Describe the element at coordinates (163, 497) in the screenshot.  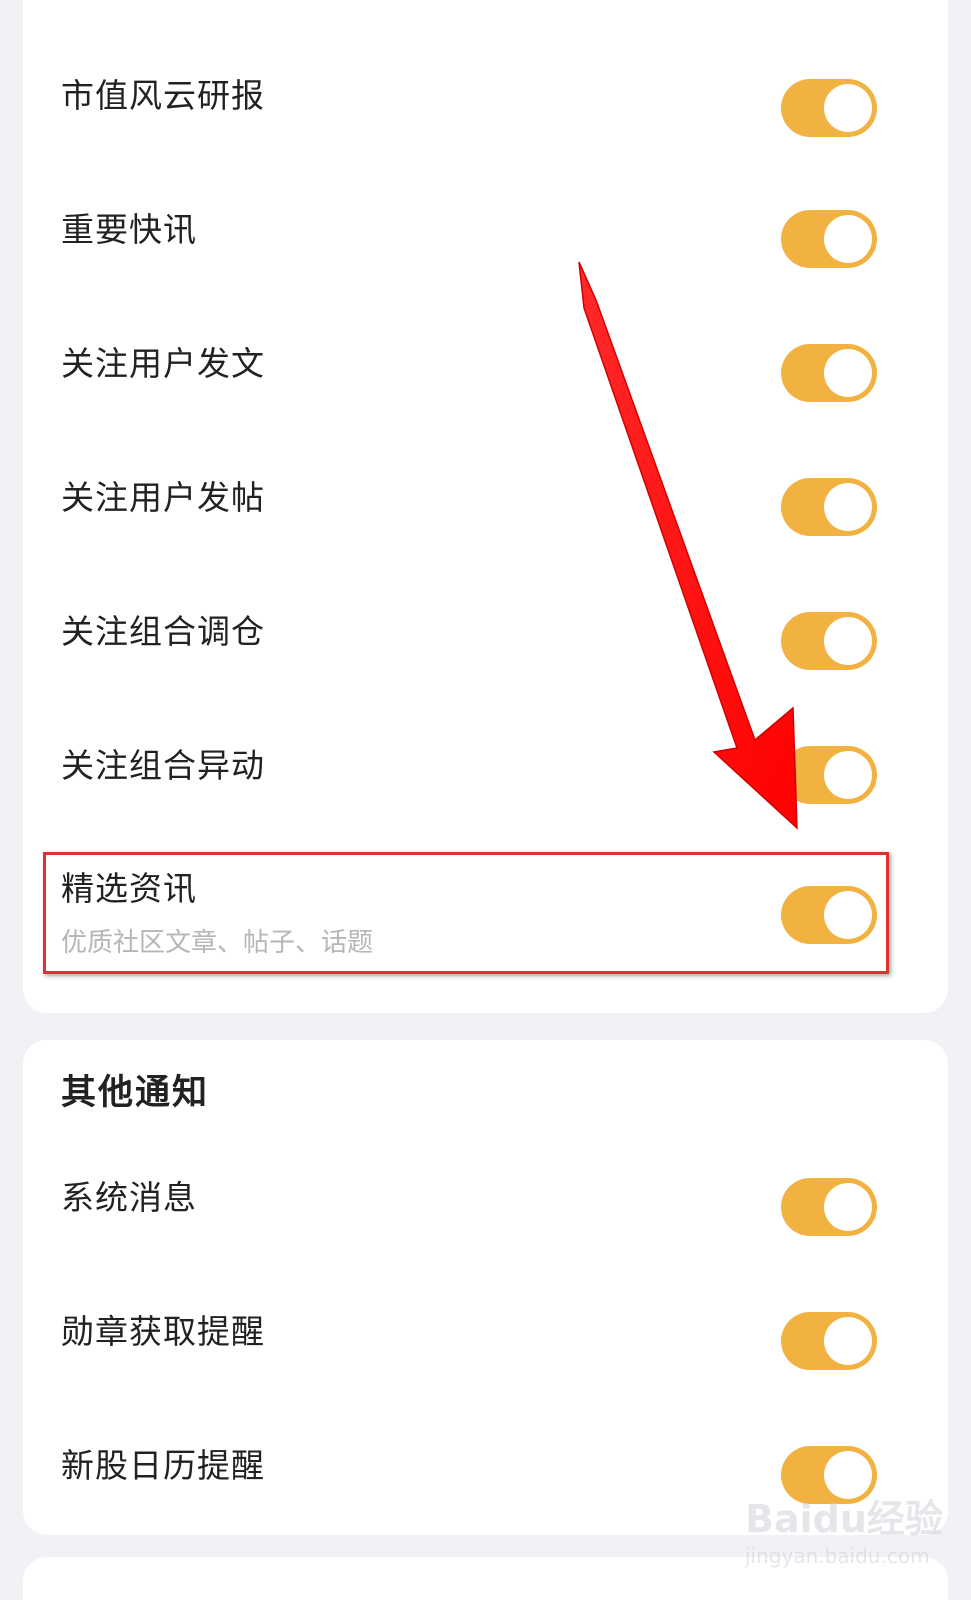
I see `setting-label: 关注用户发帖` at that location.